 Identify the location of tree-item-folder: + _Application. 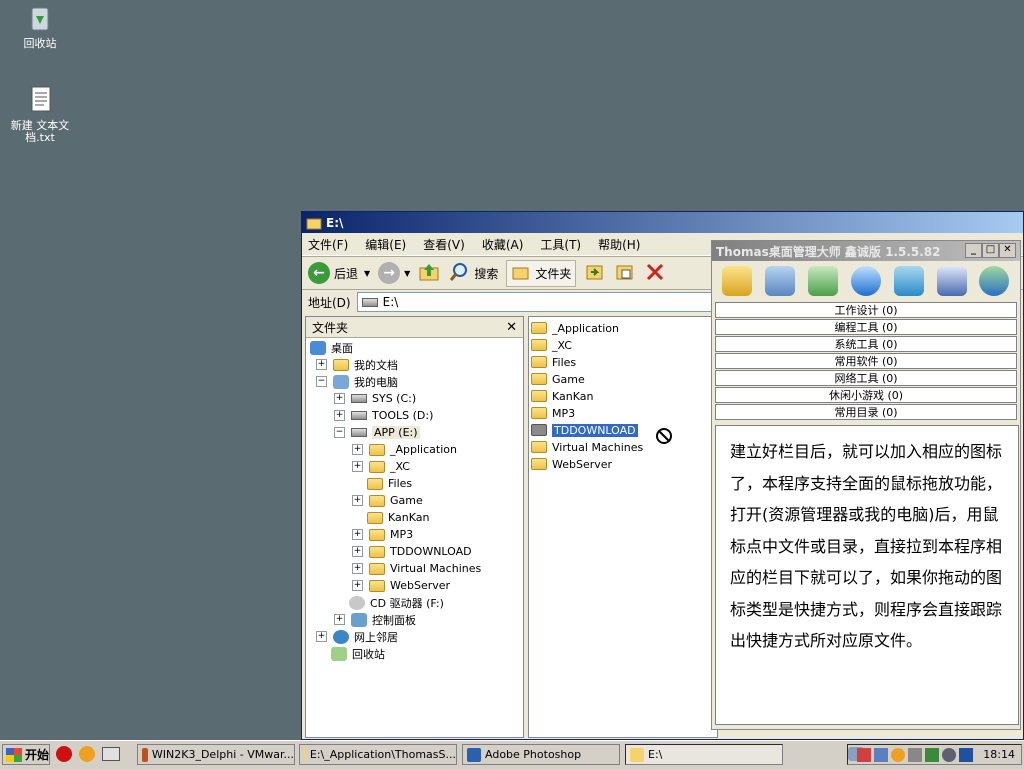
(404, 449).